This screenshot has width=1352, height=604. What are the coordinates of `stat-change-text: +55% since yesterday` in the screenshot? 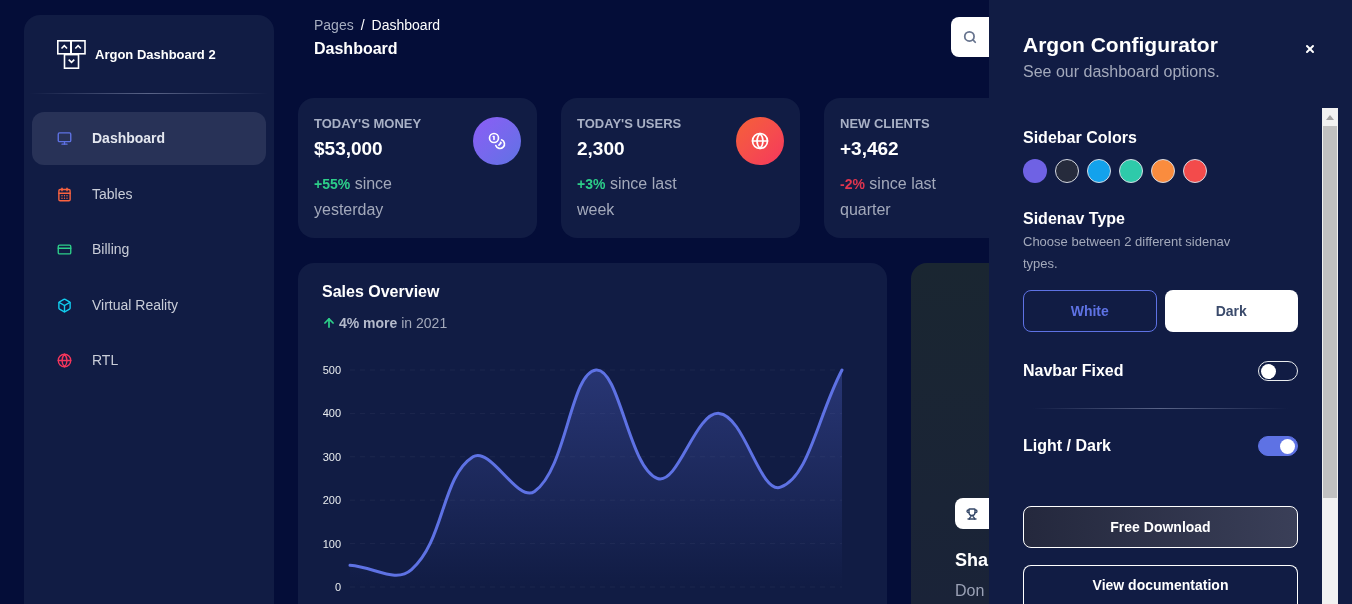 It's located at (353, 197).